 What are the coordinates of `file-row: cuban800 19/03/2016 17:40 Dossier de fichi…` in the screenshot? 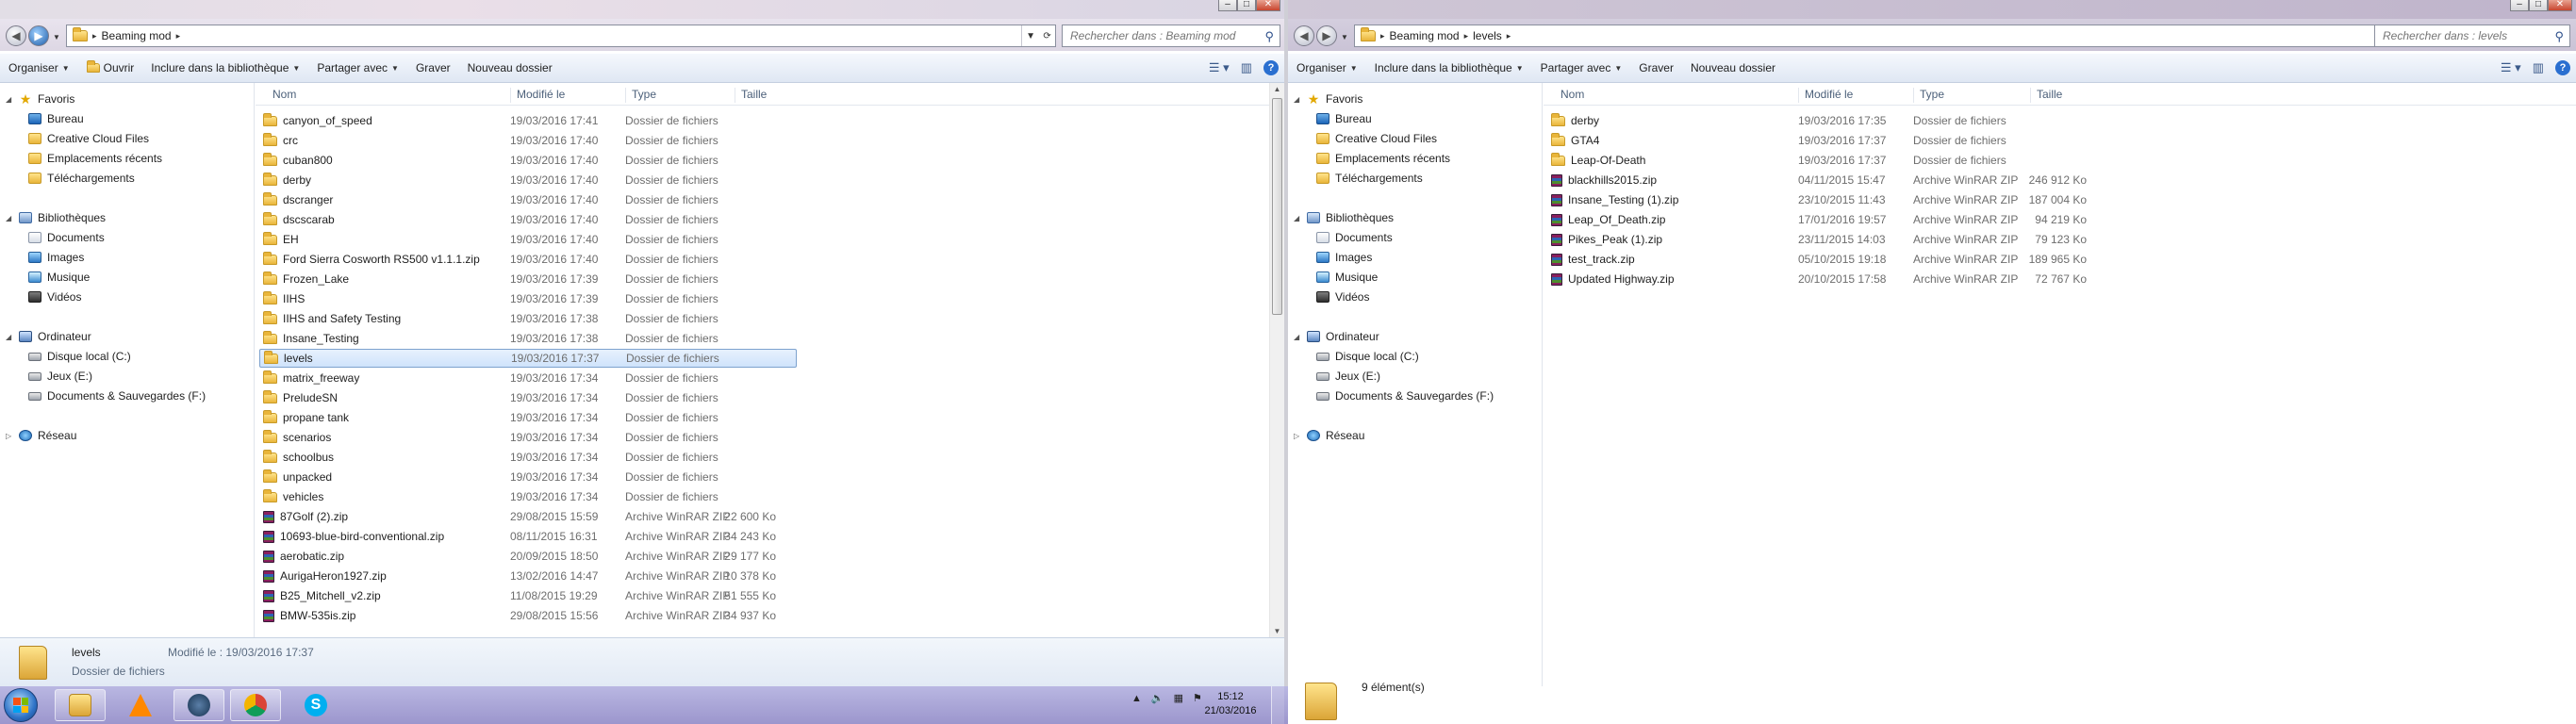 It's located at (528, 160).